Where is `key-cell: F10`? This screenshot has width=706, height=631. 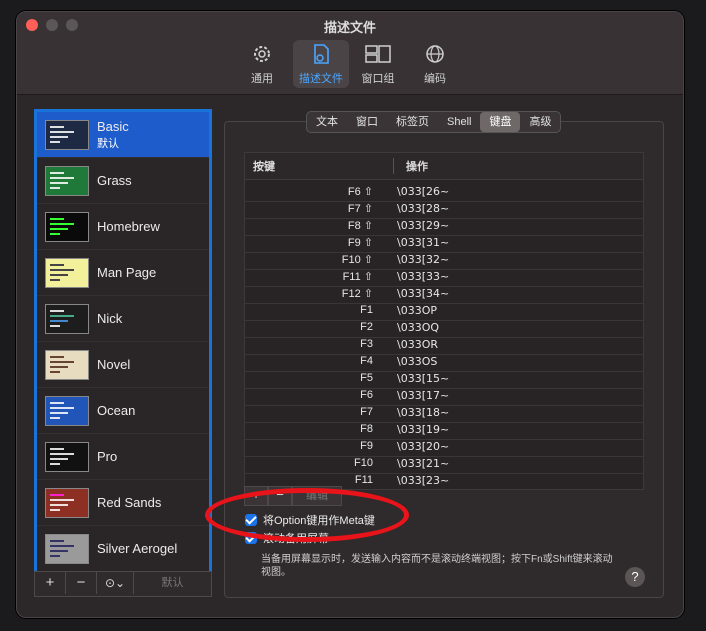
key-cell: F10 is located at coordinates (363, 463).